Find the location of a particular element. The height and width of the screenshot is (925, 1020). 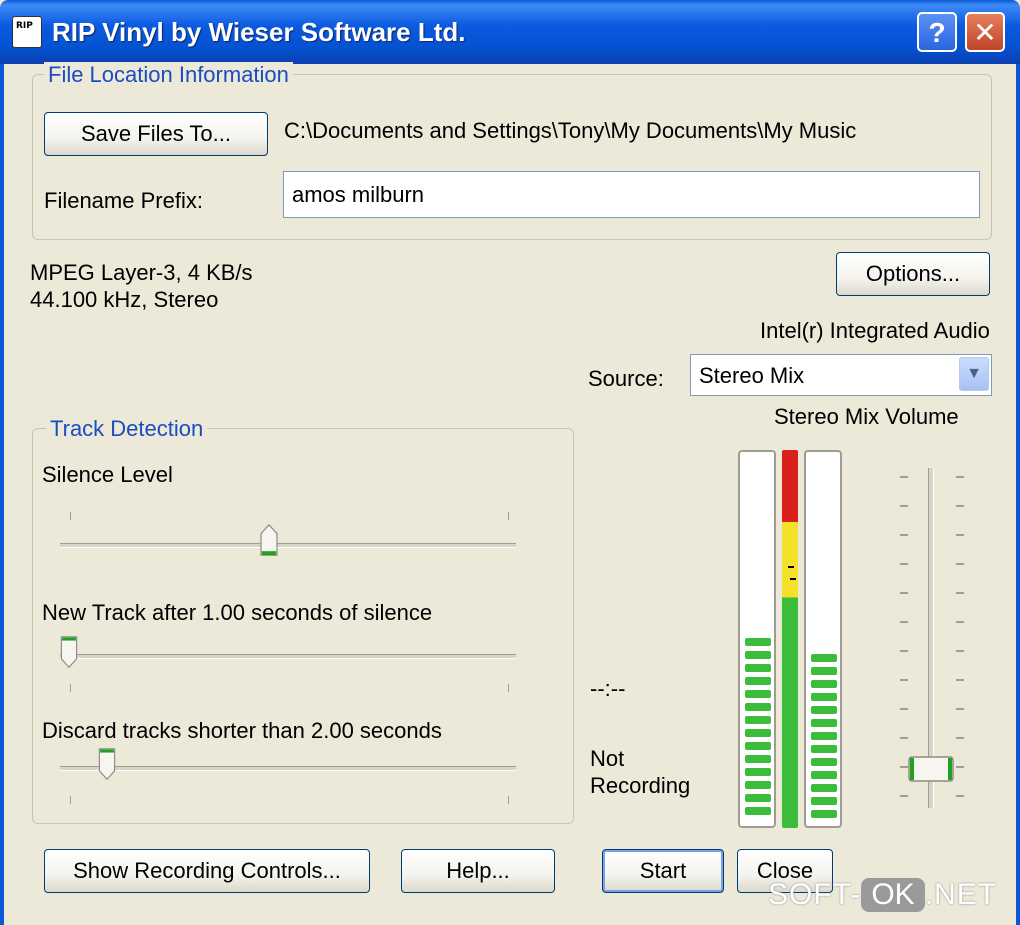

silence-slider-thumb is located at coordinates (269, 540).